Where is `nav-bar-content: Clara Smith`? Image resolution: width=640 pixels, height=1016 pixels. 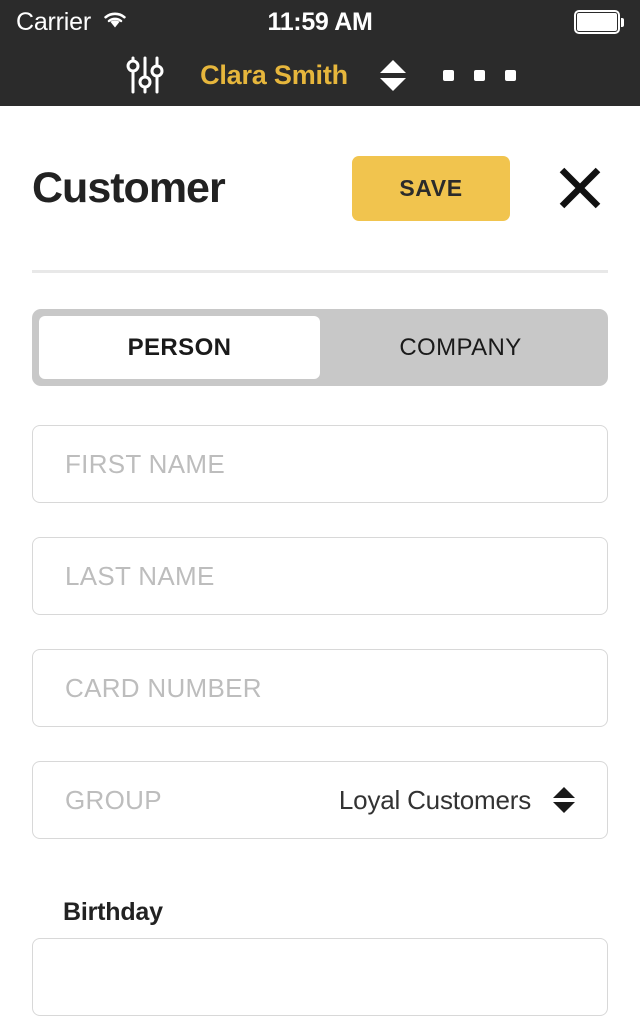
nav-bar-content: Clara Smith is located at coordinates (320, 75).